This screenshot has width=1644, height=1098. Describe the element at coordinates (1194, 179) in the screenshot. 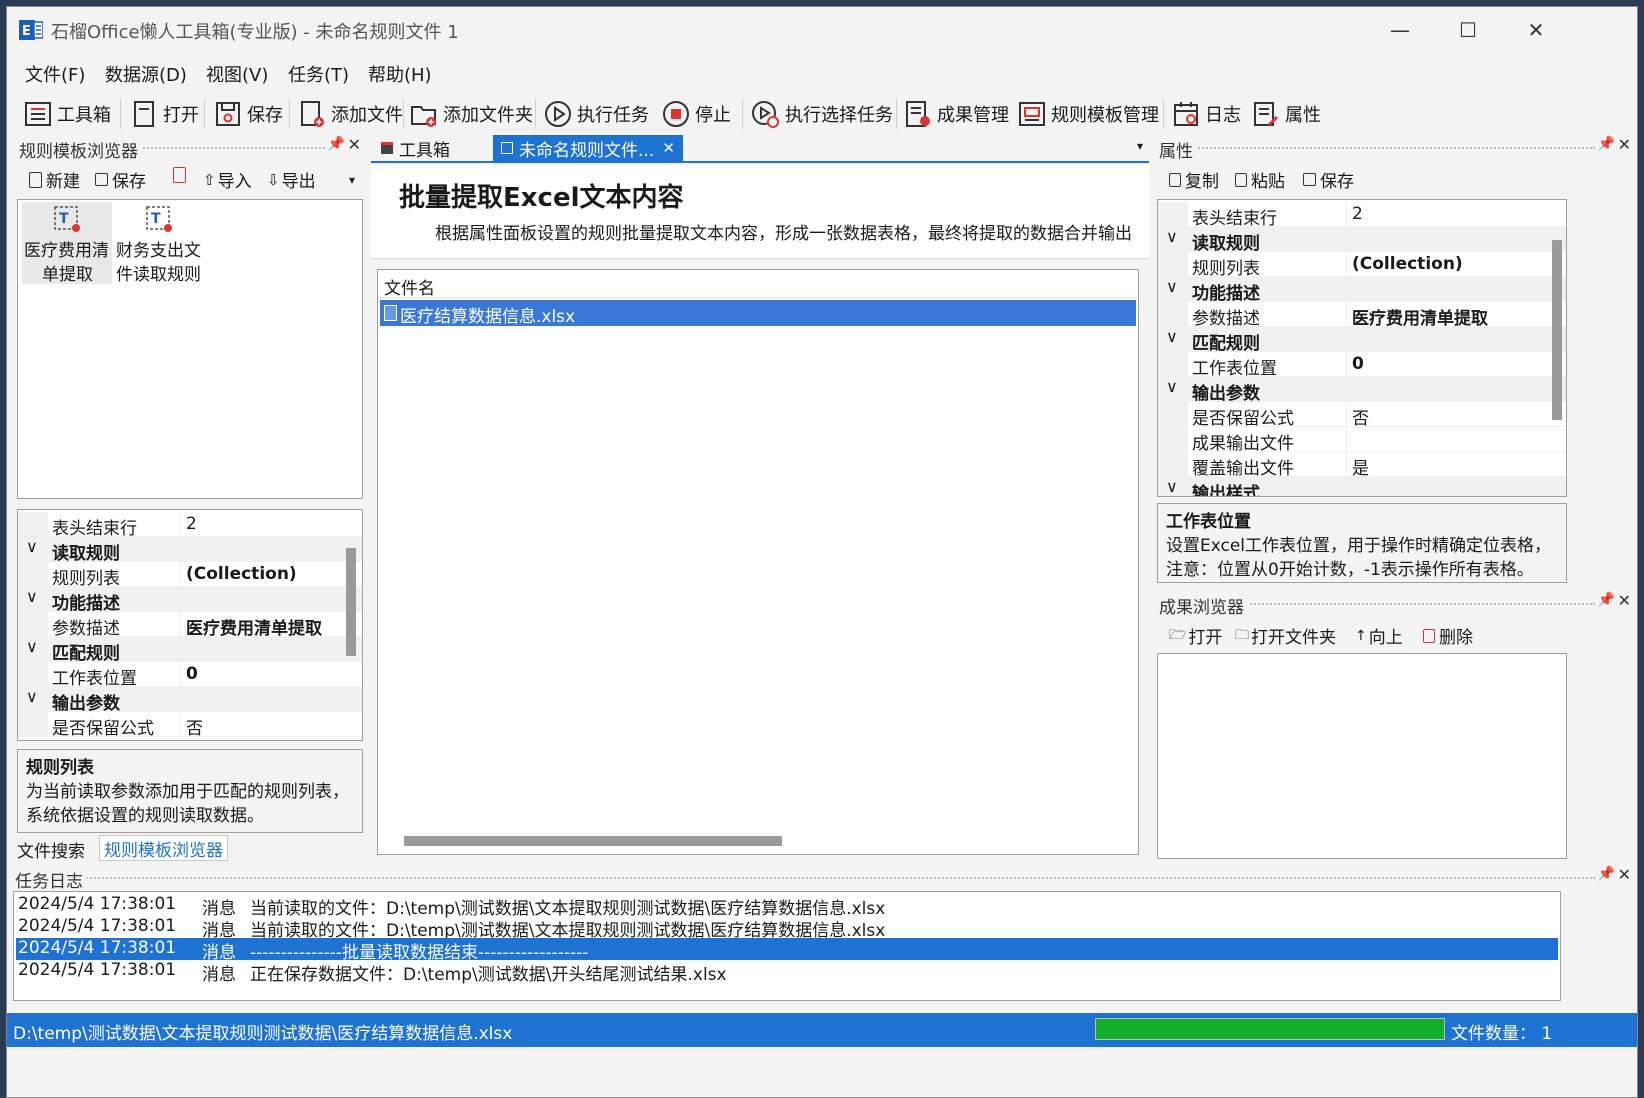

I see `copy-button: 复制` at that location.